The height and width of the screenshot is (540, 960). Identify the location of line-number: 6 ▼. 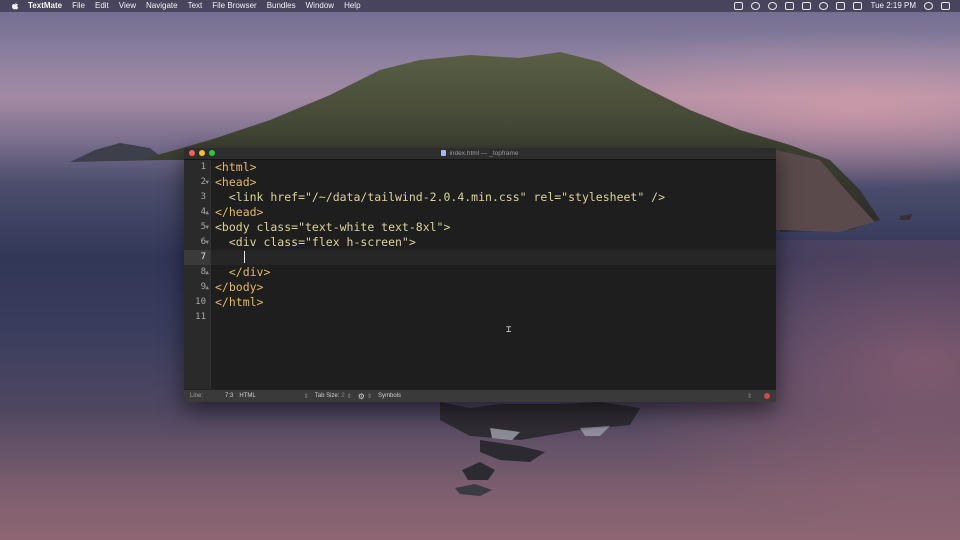
(197, 242).